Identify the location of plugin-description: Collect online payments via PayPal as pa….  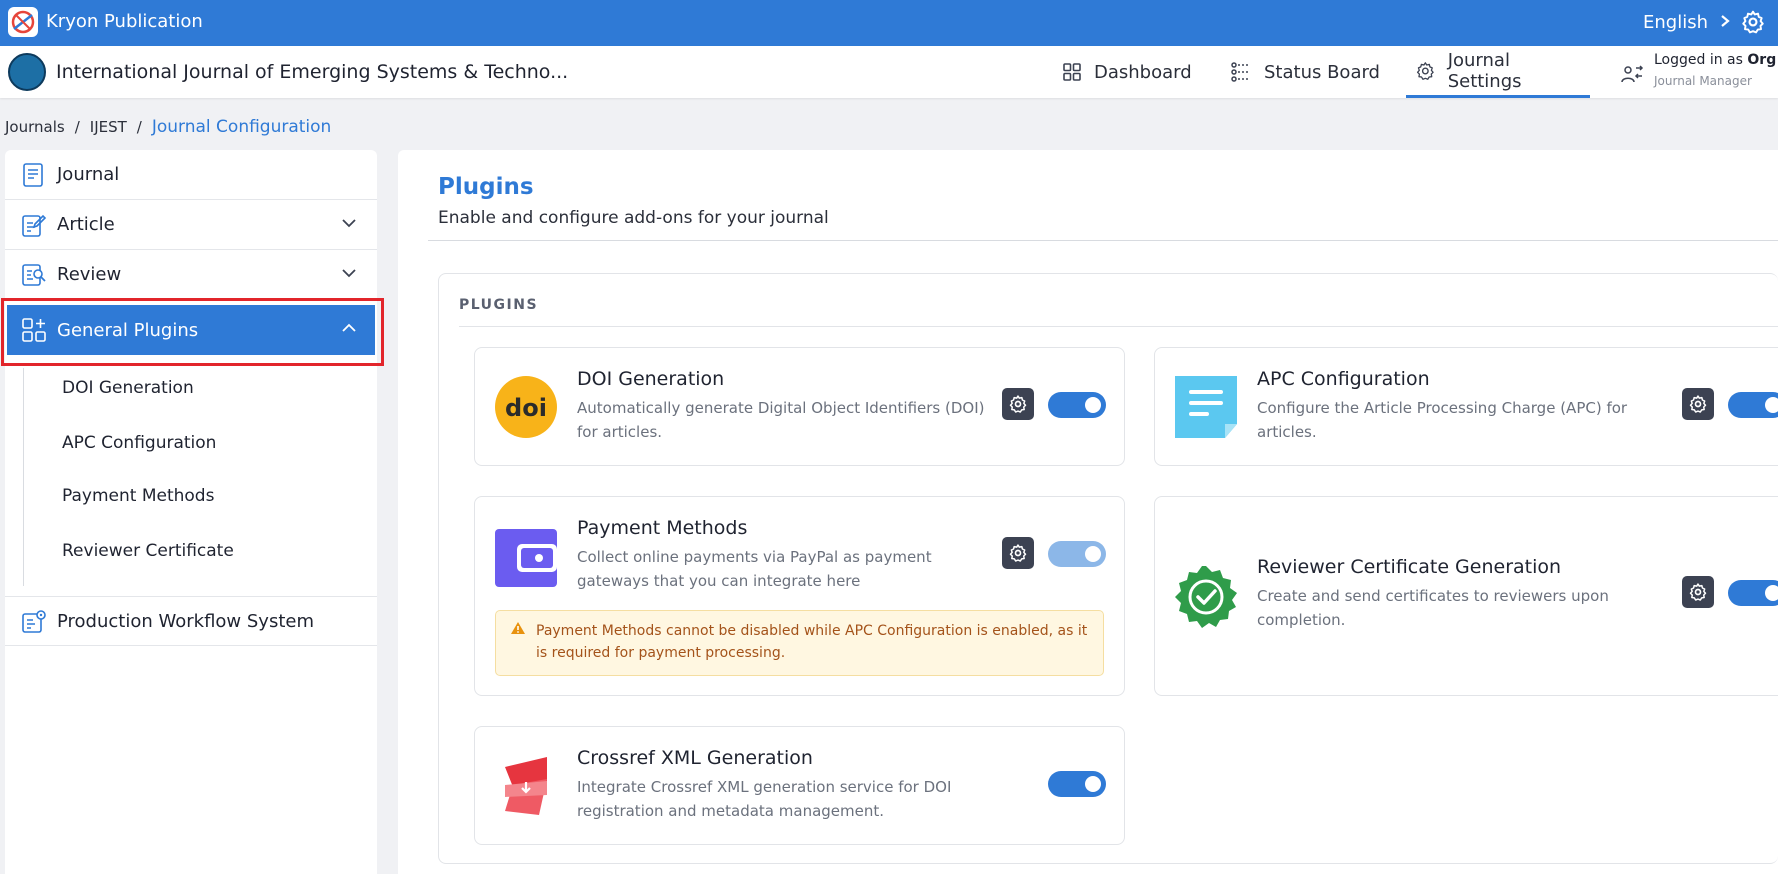
(754, 569).